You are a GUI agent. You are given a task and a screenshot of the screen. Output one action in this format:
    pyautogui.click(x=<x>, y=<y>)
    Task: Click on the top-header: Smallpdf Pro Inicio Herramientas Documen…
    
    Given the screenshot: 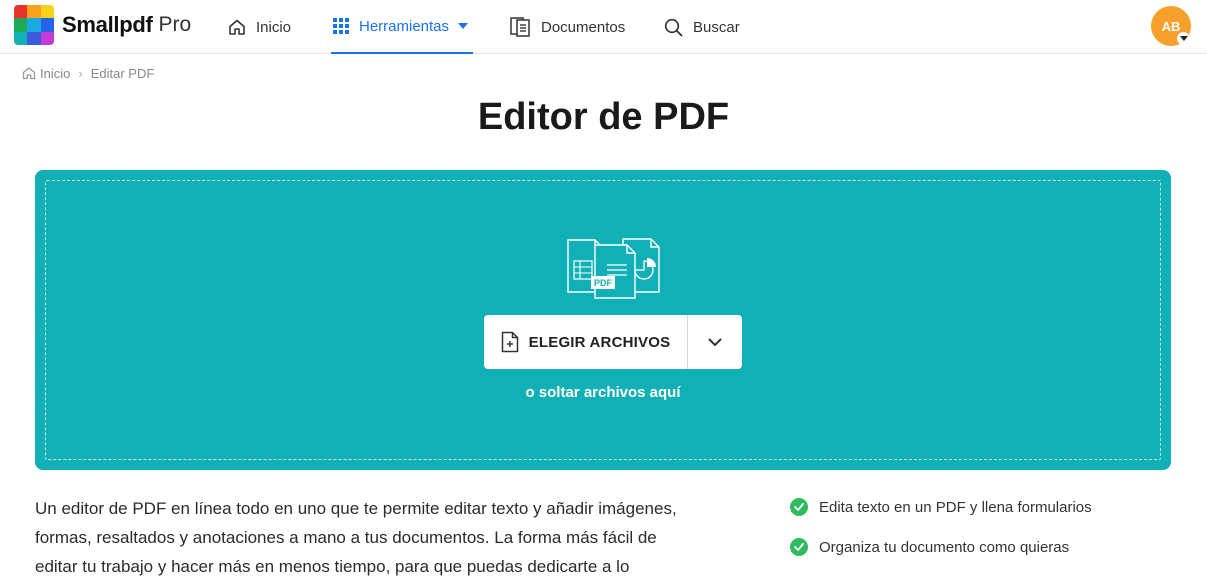 What is the action you would take?
    pyautogui.click(x=603, y=27)
    